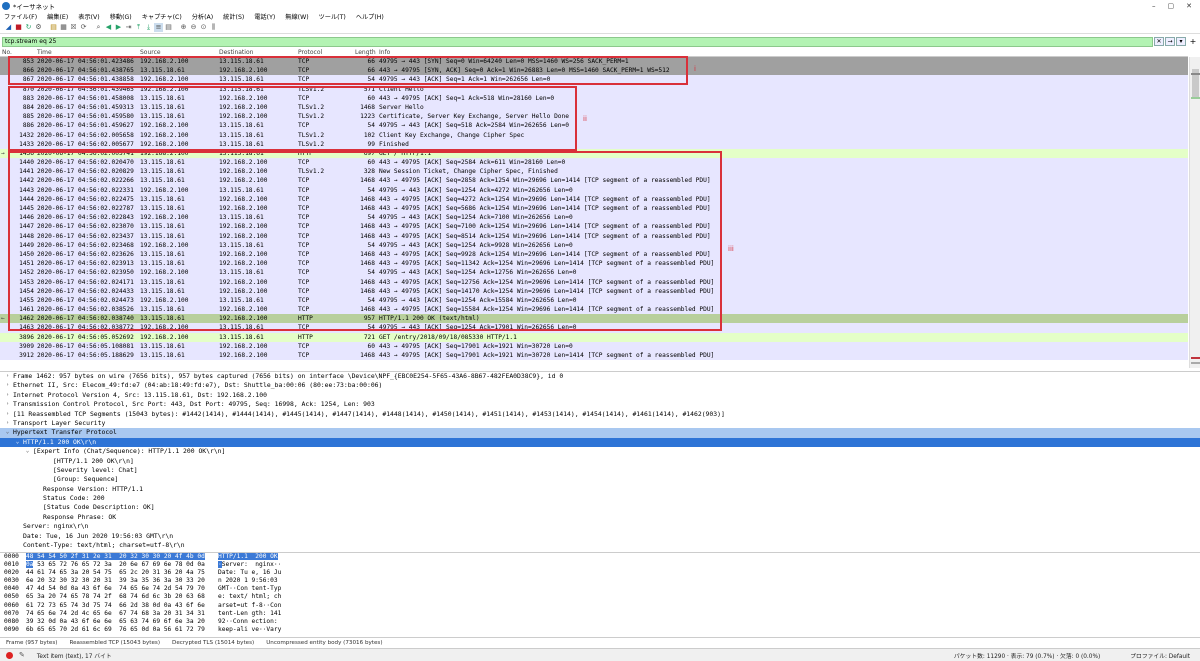 This screenshot has width=1200, height=661. Describe the element at coordinates (98, 27) in the screenshot. I see `find-packet-icon: ⌕` at that location.